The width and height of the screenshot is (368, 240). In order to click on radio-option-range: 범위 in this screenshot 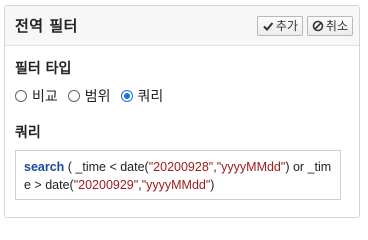, I will do `click(89, 96)`.